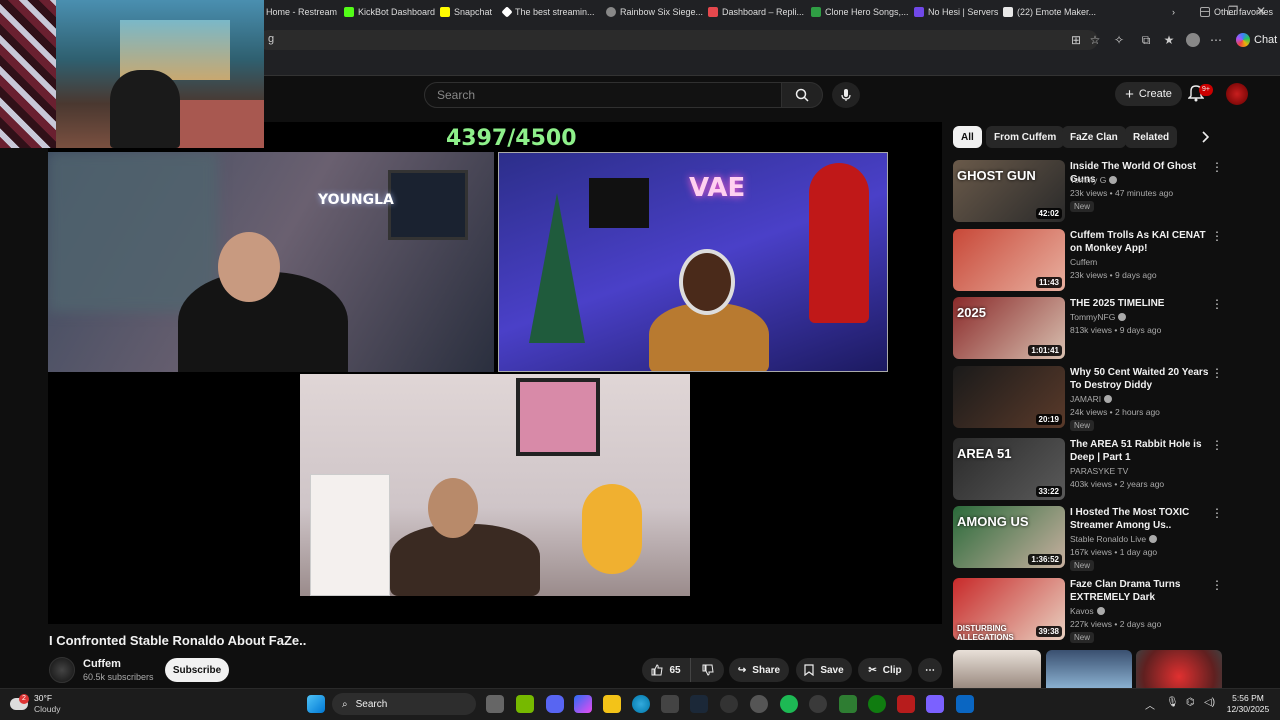  Describe the element at coordinates (956, 12) in the screenshot. I see `bookmark-nohesi: No Hesi | Servers` at that location.